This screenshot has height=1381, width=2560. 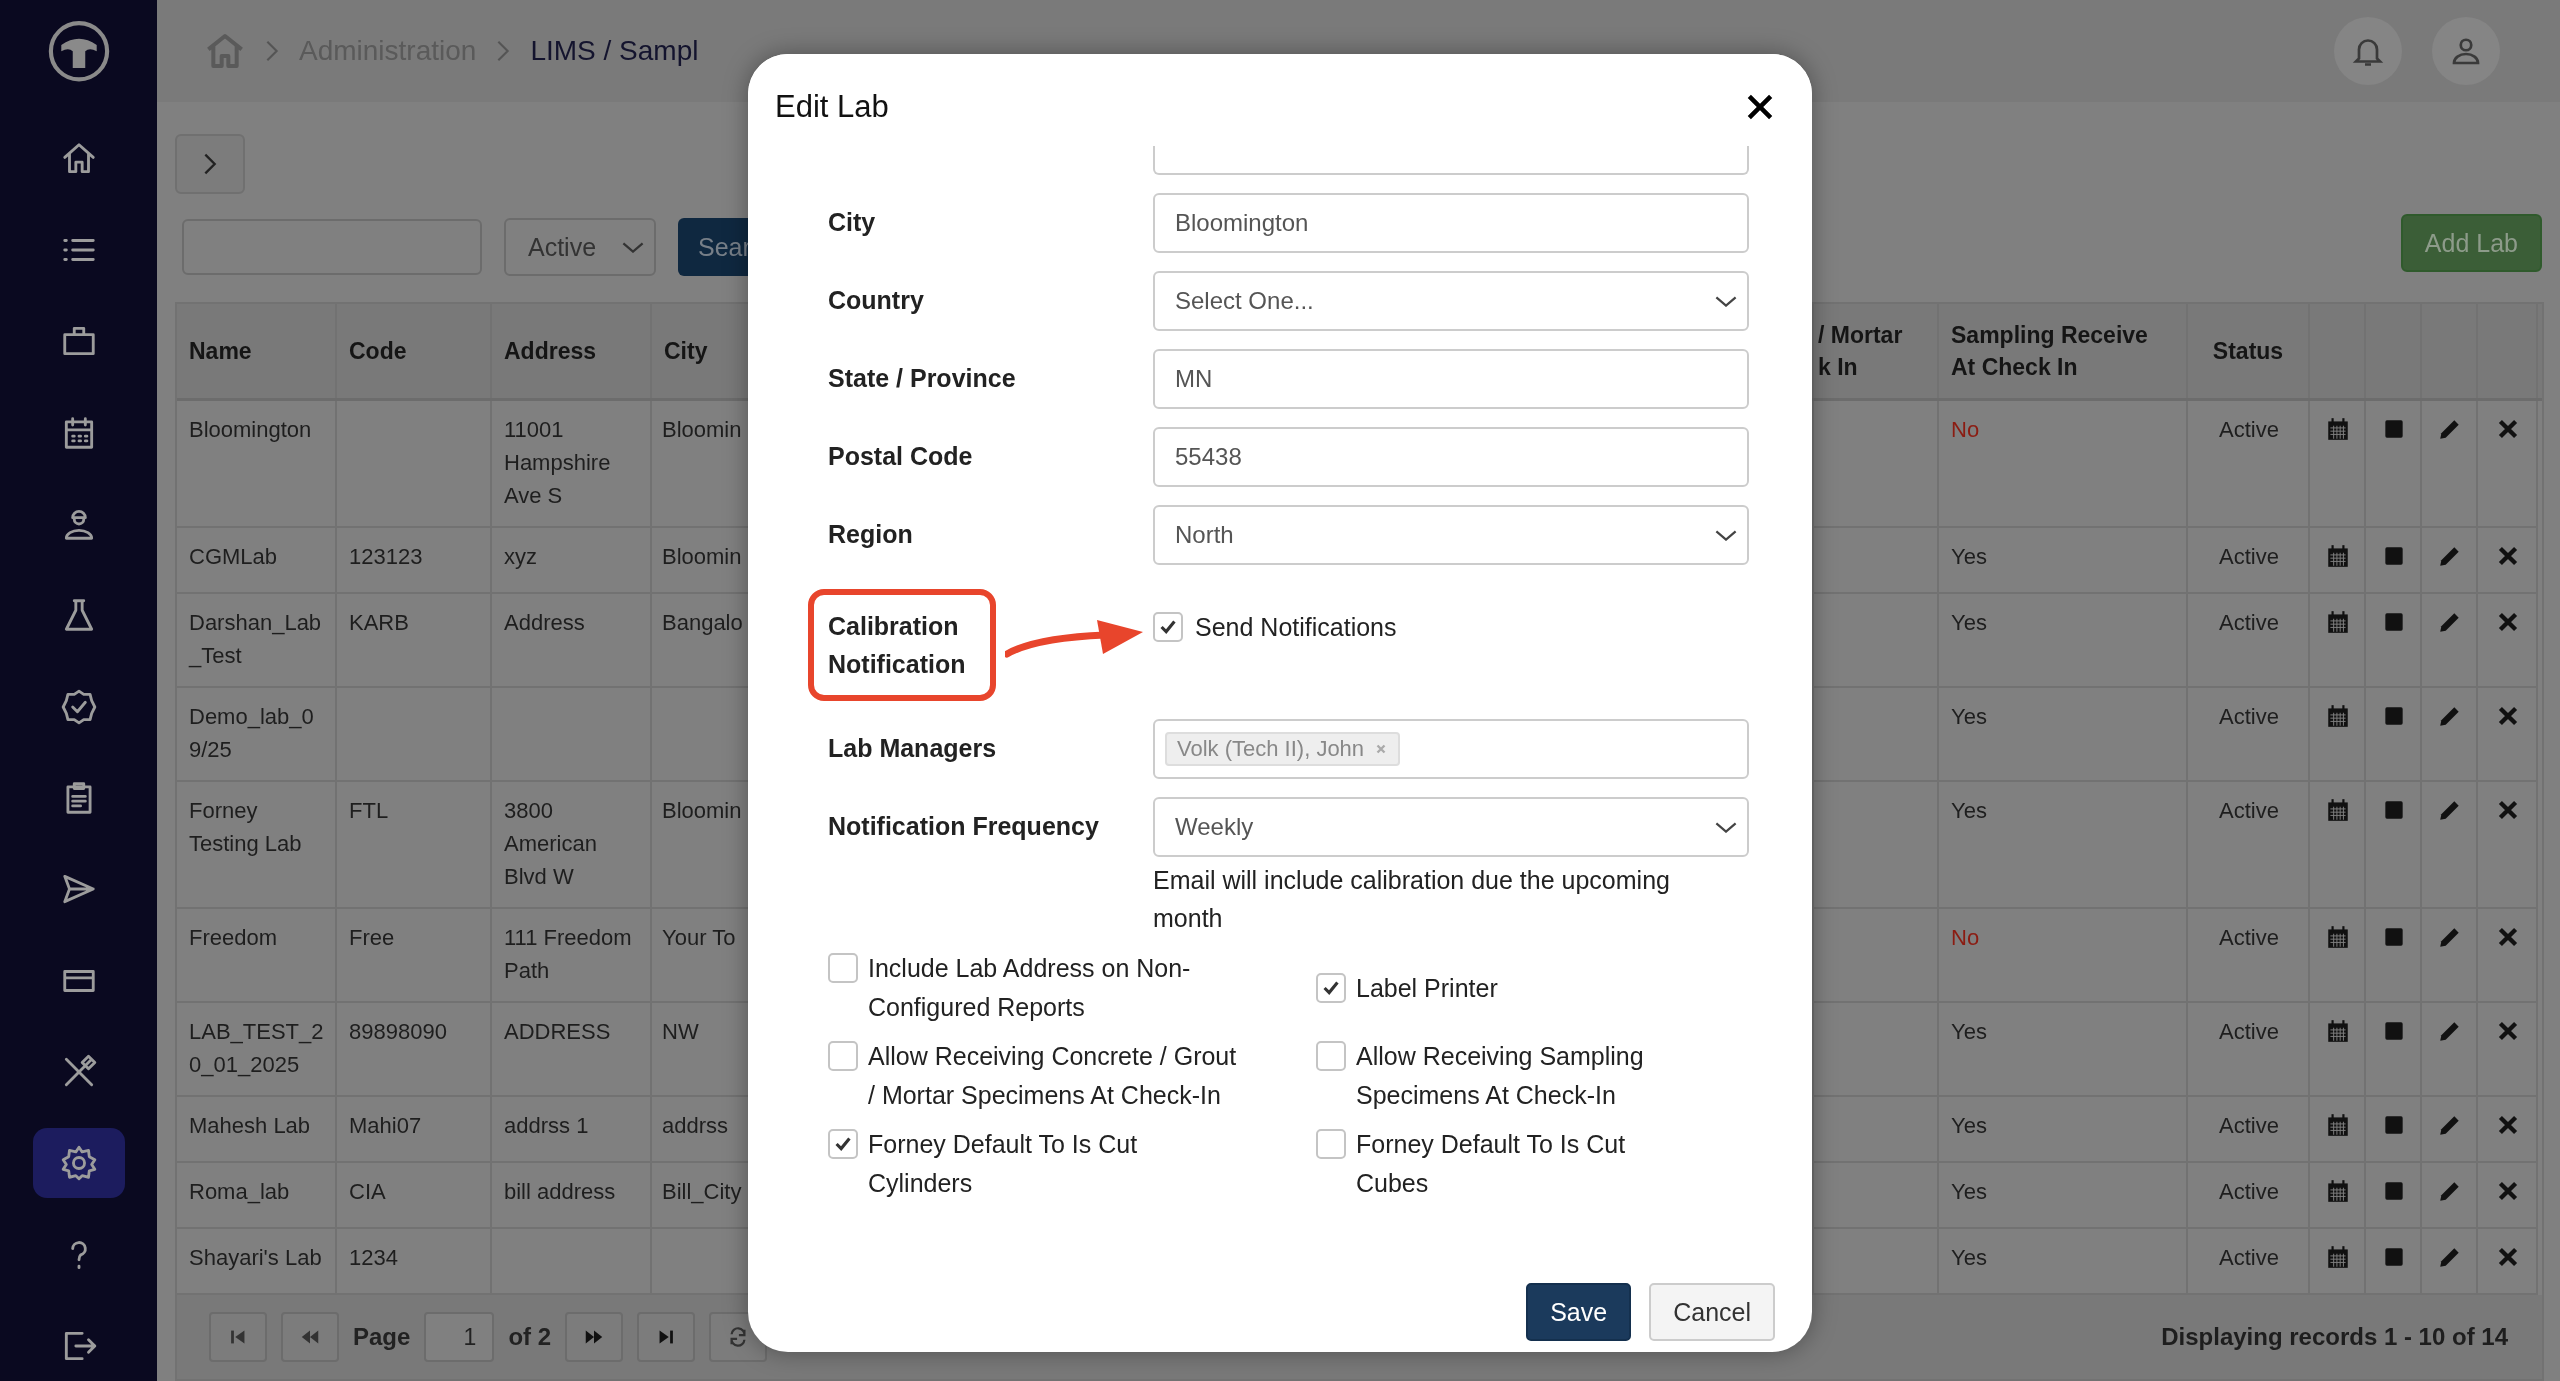 What do you see at coordinates (572, 1130) in the screenshot?
I see `table-cell: addrss 1` at bounding box center [572, 1130].